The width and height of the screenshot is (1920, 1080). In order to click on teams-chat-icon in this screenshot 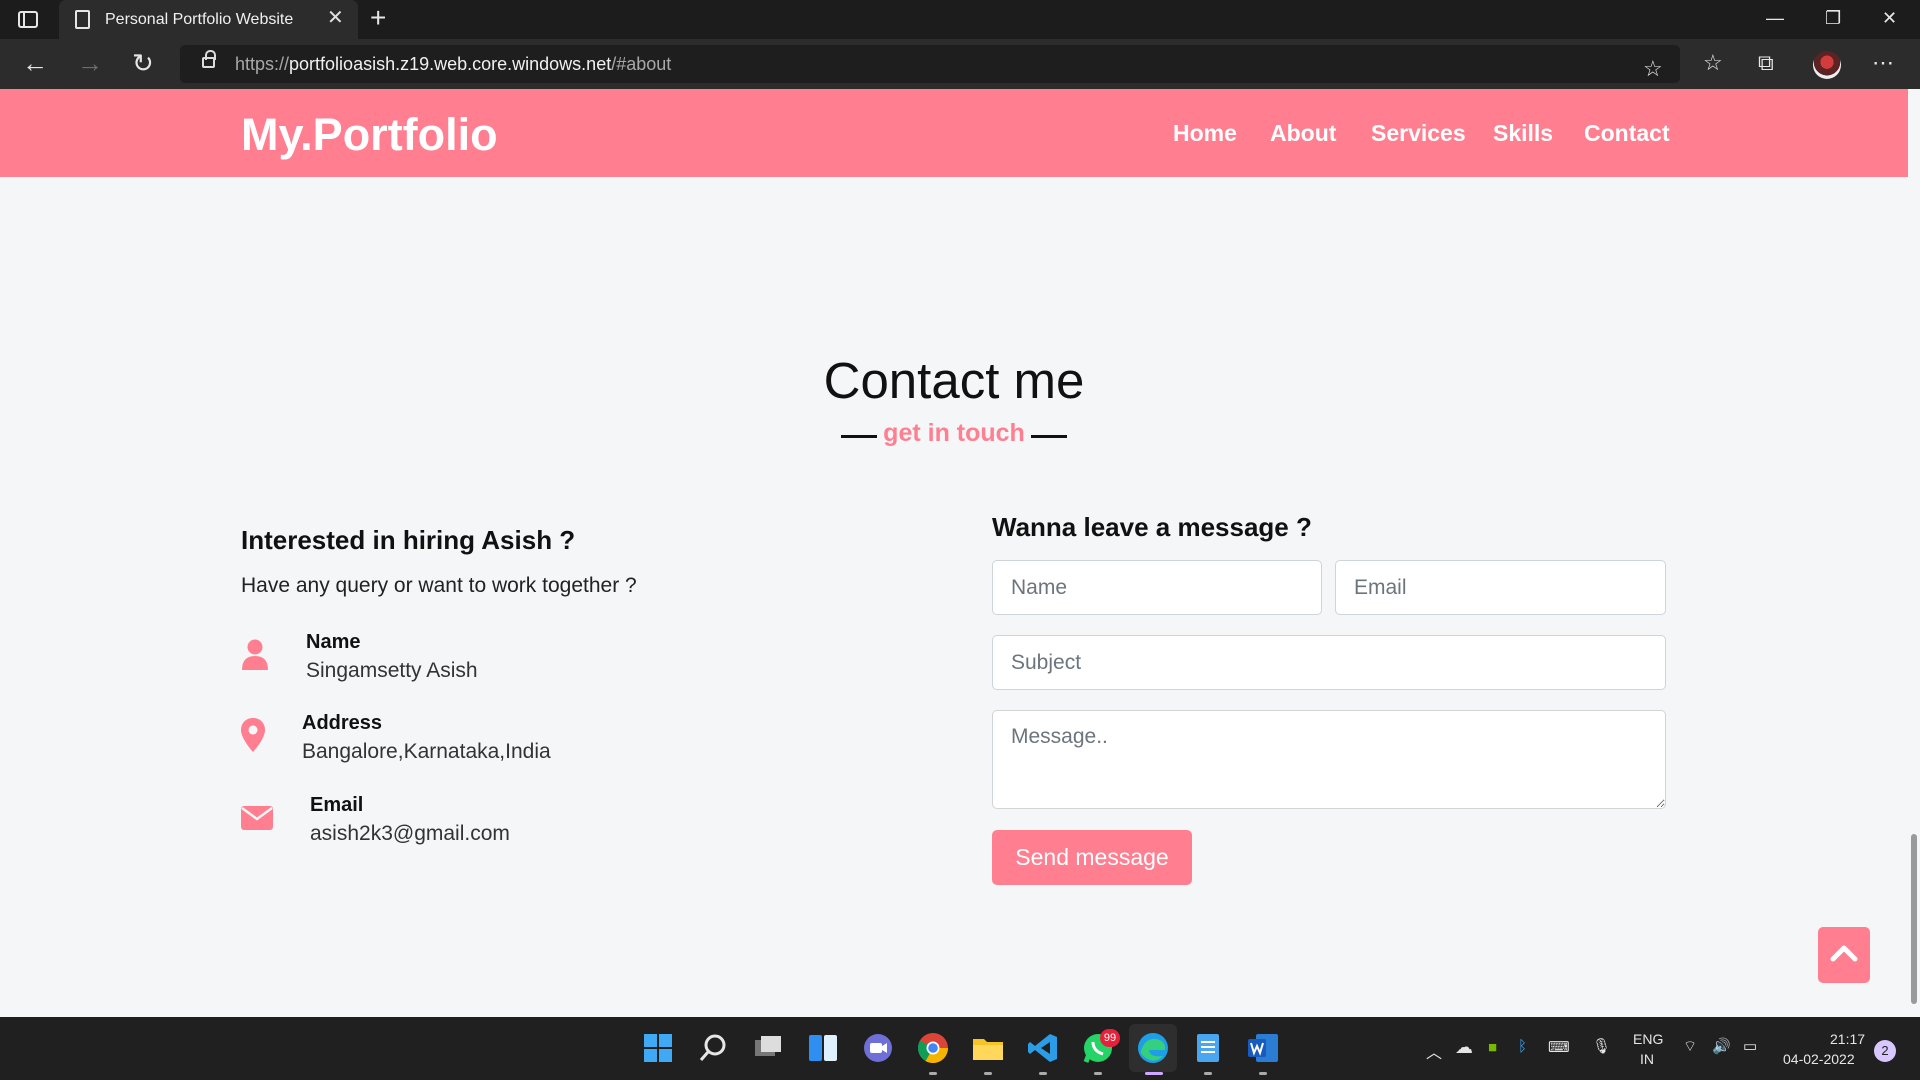, I will do `click(878, 1048)`.